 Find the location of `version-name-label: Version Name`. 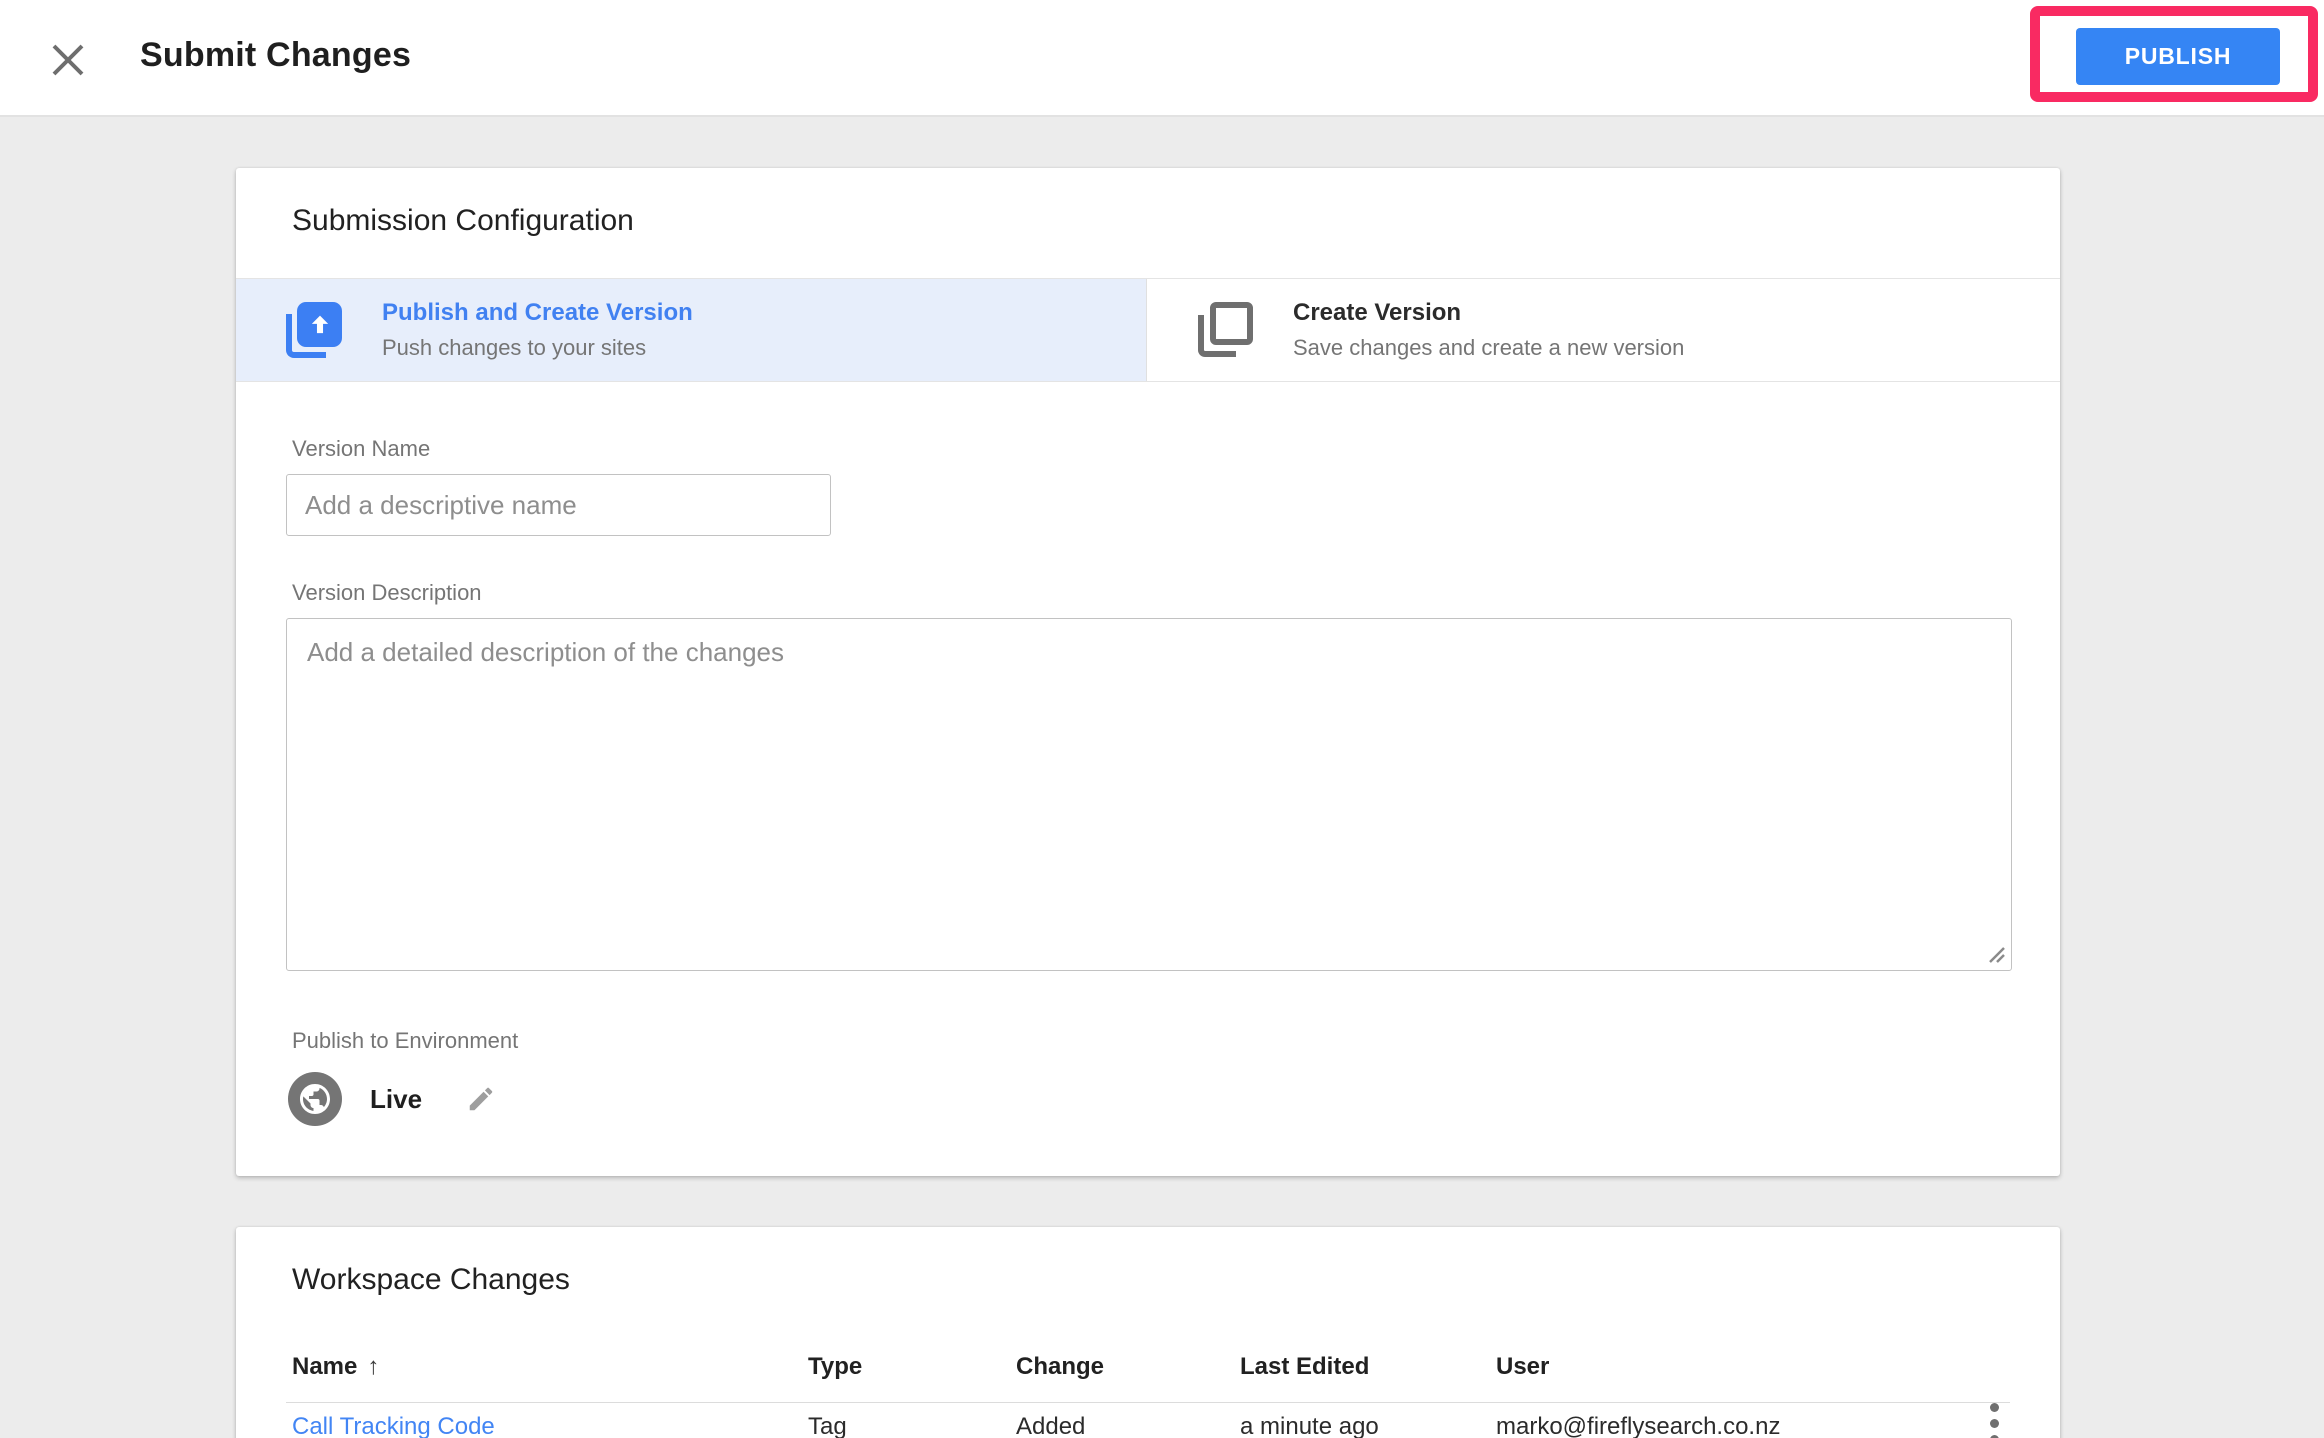

version-name-label: Version Name is located at coordinates (361, 448).